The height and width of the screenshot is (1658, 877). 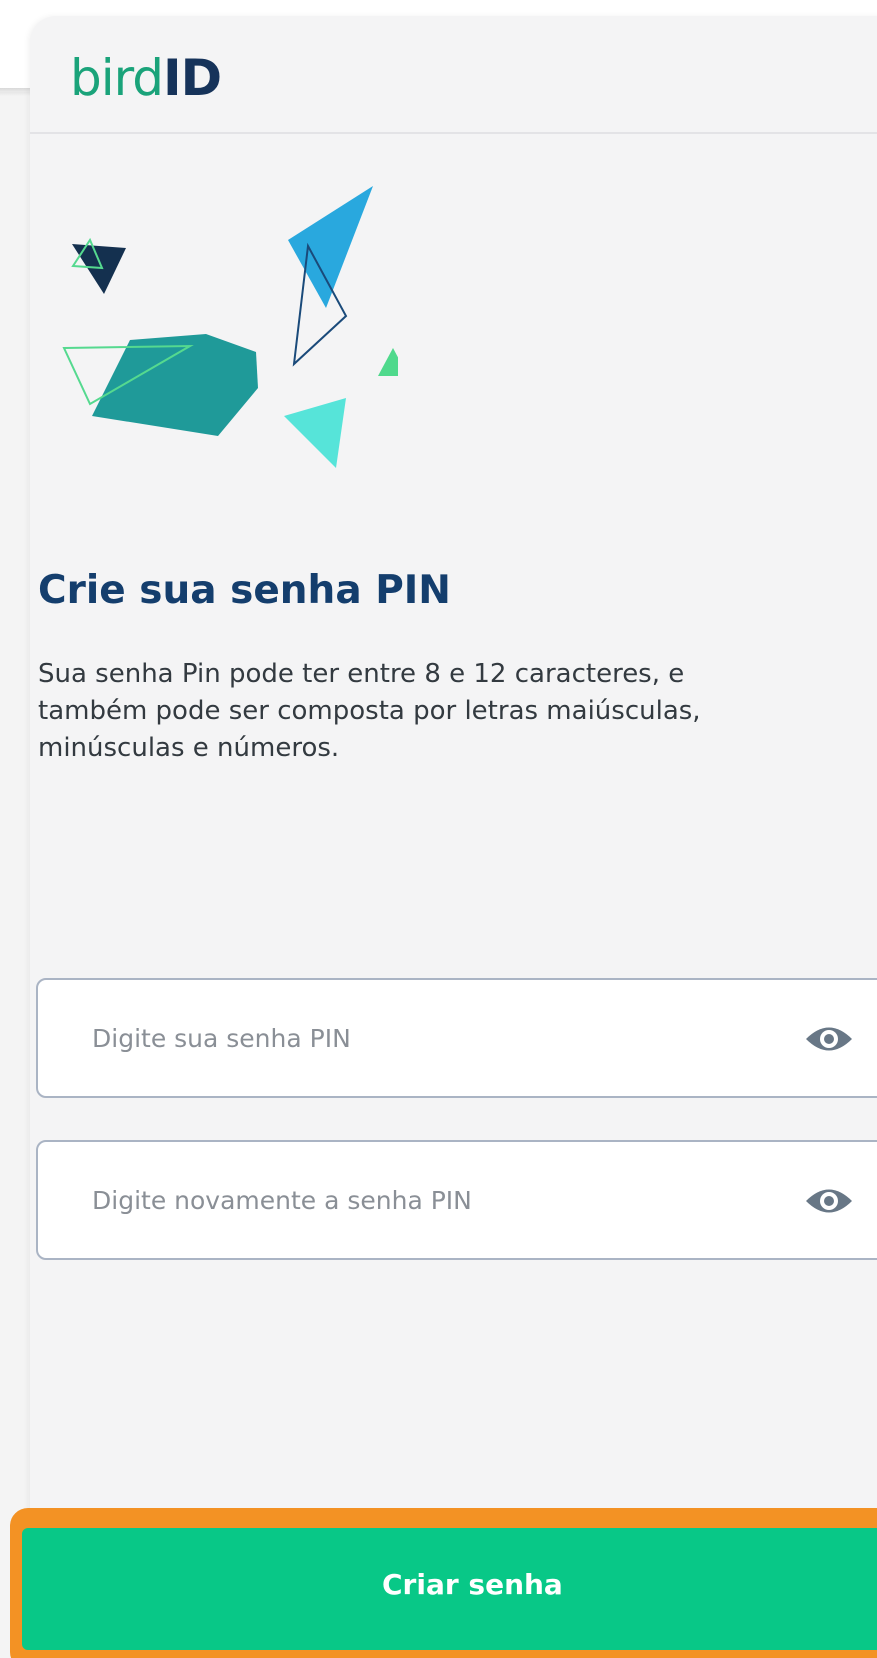 I want to click on create-password-label: Criar senha, so click(x=472, y=1584).